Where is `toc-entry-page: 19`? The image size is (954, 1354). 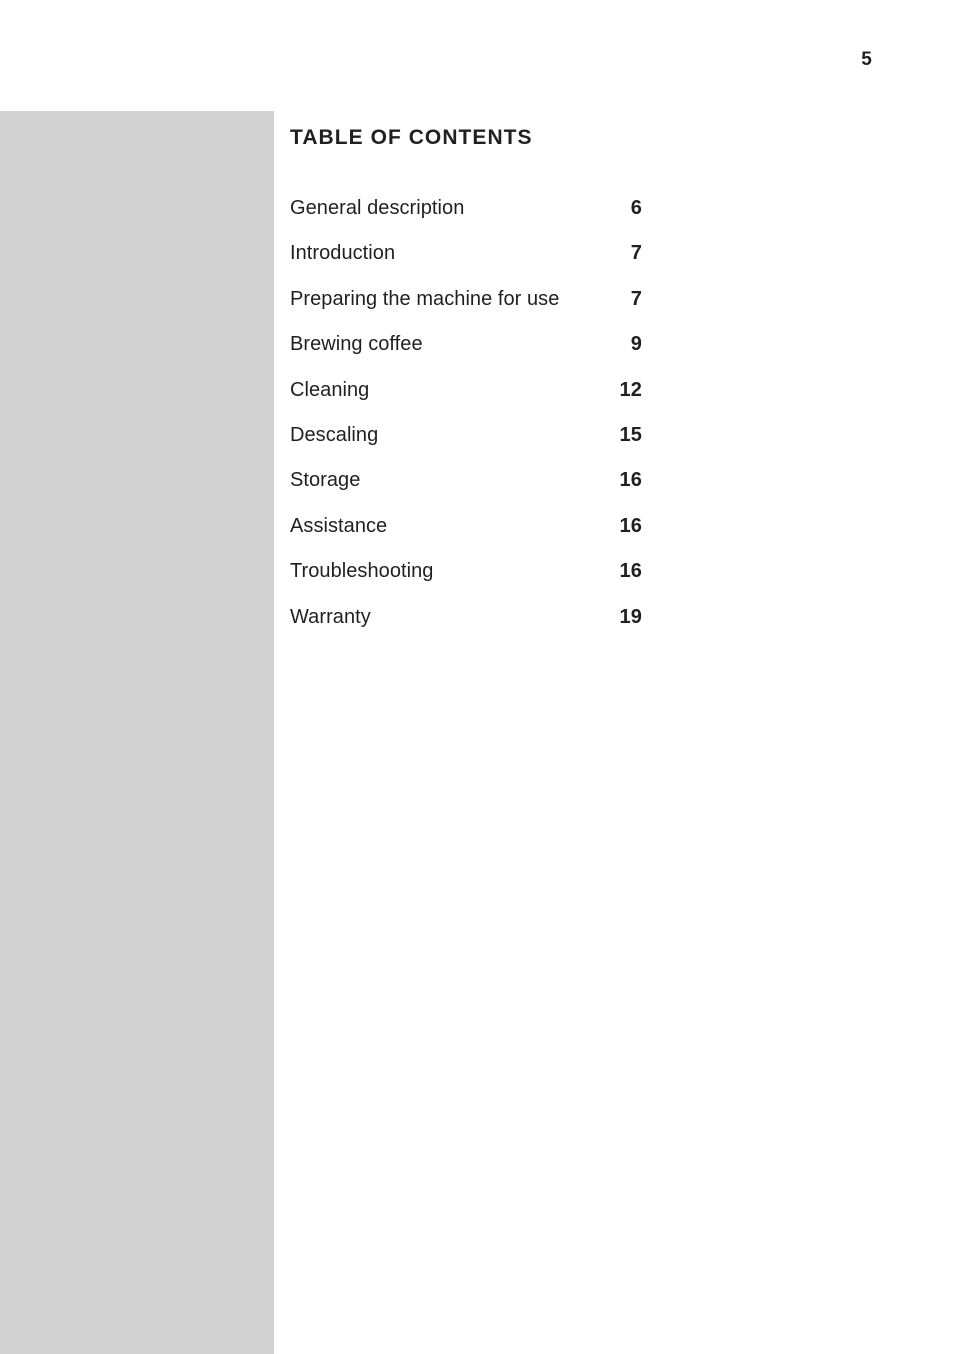 toc-entry-page: 19 is located at coordinates (630, 616).